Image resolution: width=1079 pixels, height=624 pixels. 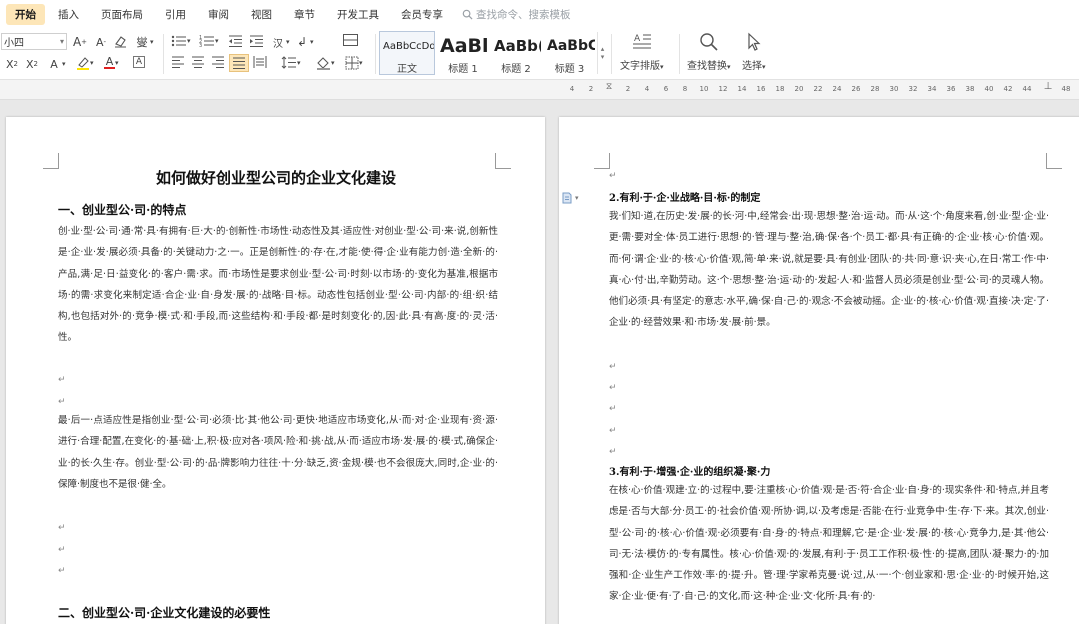 What do you see at coordinates (209, 41) in the screenshot?
I see `numbered-list-icon: 1 2 3 ▾` at bounding box center [209, 41].